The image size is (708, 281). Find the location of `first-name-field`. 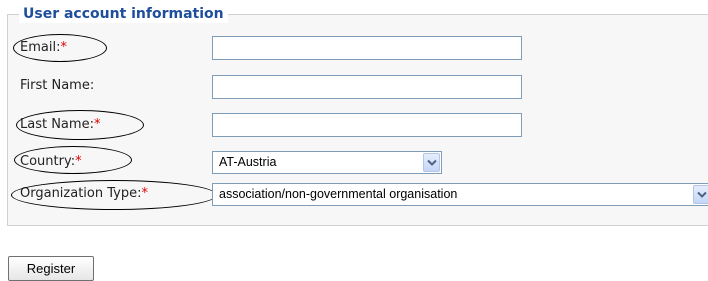

first-name-field is located at coordinates (367, 87).